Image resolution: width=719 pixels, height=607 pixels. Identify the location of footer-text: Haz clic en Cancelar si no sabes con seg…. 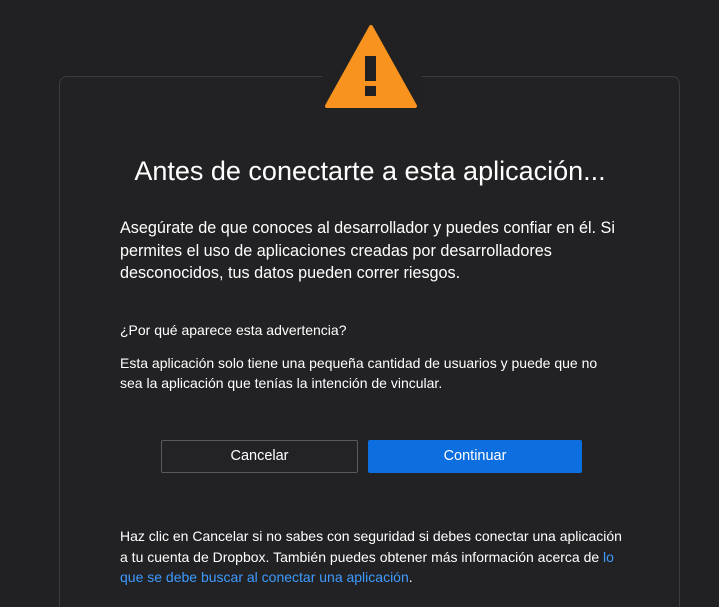
(375, 557).